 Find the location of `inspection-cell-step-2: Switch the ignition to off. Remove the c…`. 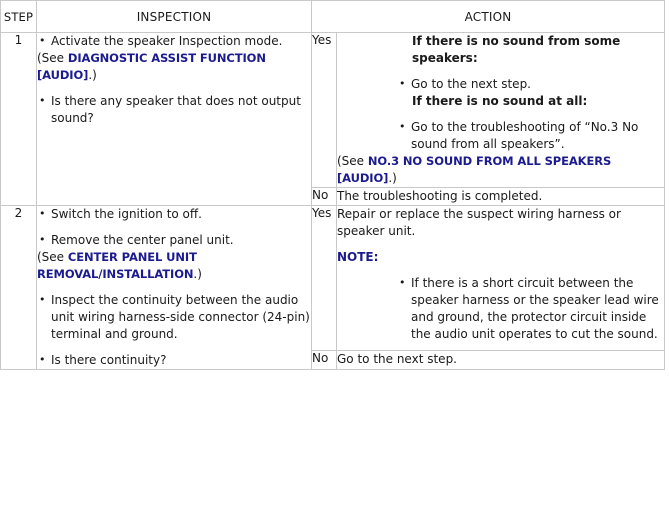

inspection-cell-step-2: Switch the ignition to off. Remove the c… is located at coordinates (174, 287).